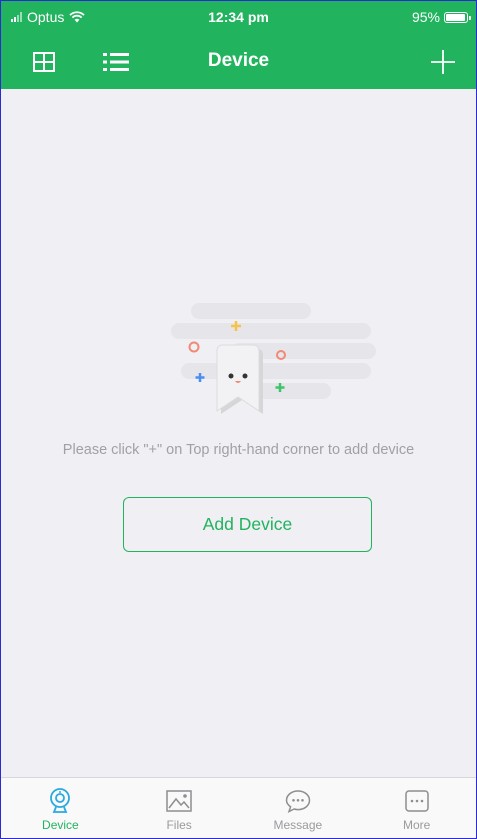  Describe the element at coordinates (247, 524) in the screenshot. I see `add-device-button: Add Device` at that location.